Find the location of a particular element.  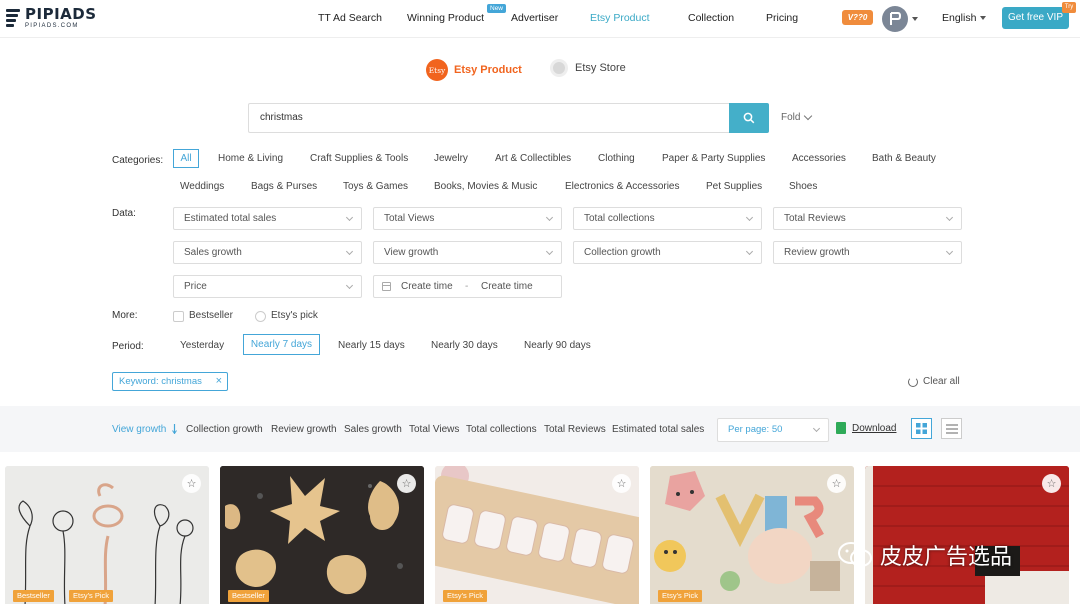

nav-tt-ad-search: TT Ad Search is located at coordinates (350, 18).